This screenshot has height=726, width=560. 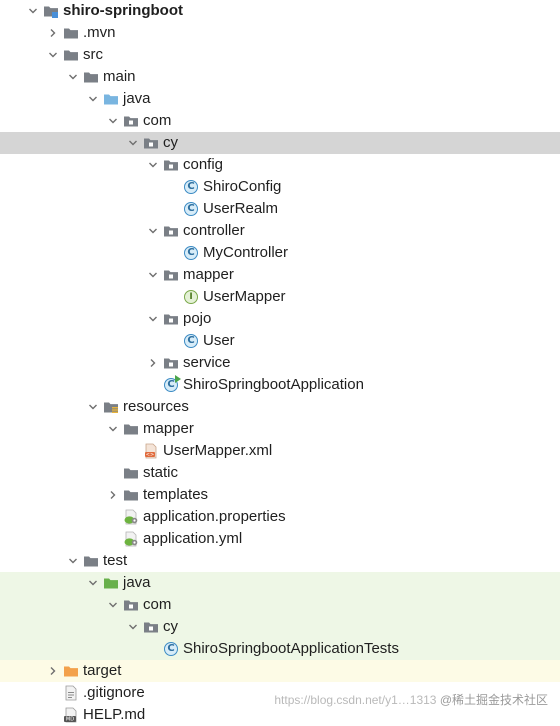 What do you see at coordinates (71, 693) in the screenshot?
I see `text-file-icon` at bounding box center [71, 693].